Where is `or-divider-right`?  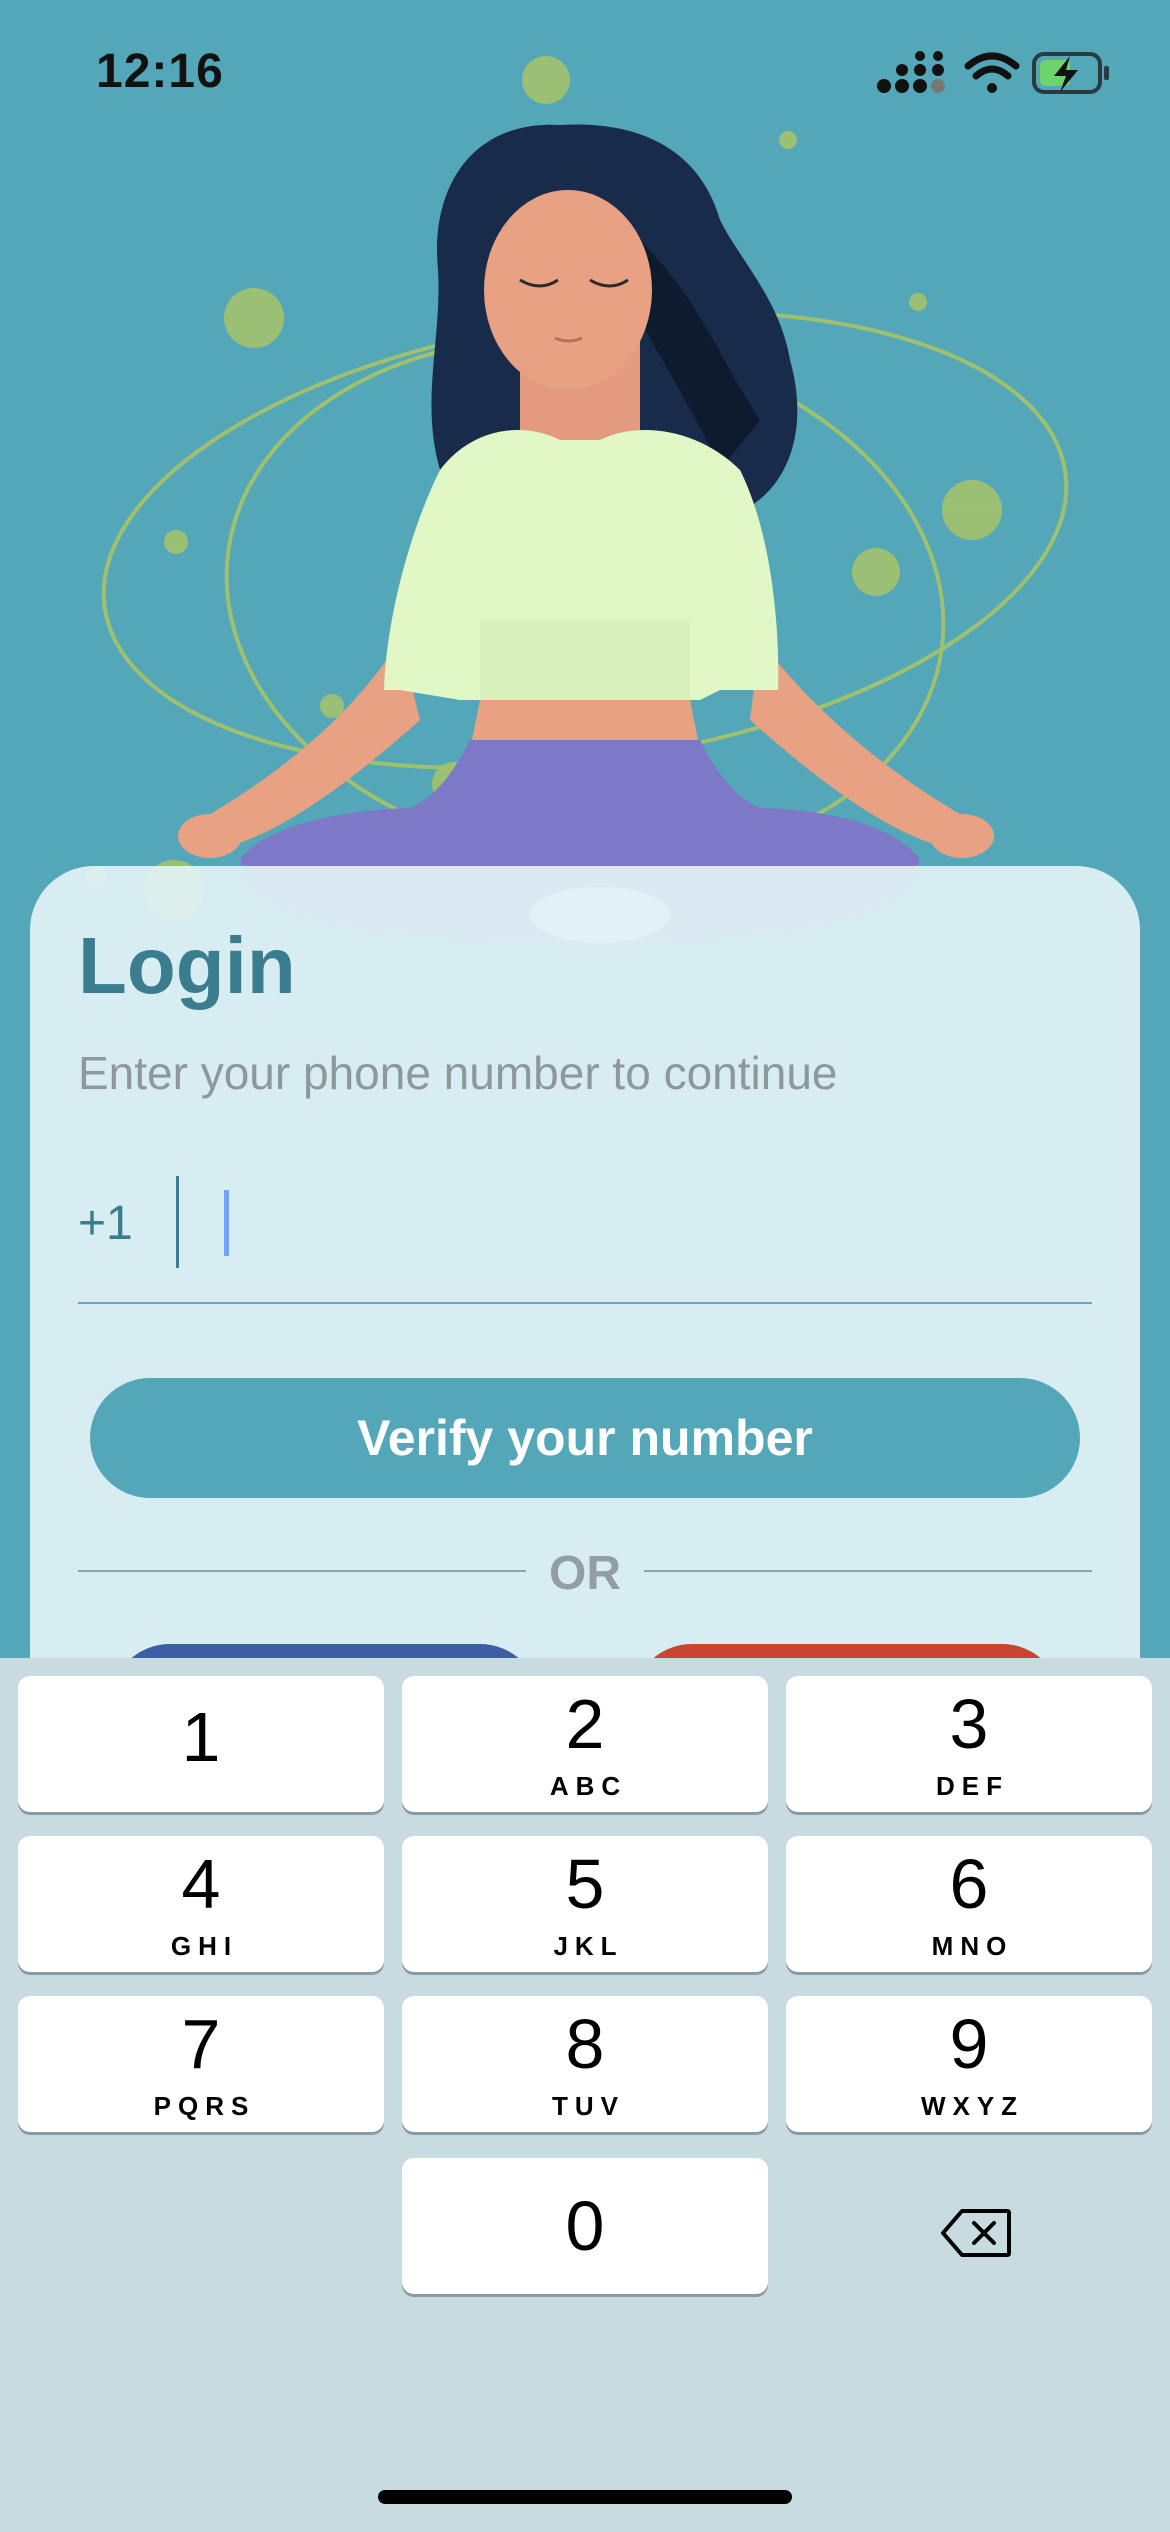
or-divider-right is located at coordinates (868, 1571).